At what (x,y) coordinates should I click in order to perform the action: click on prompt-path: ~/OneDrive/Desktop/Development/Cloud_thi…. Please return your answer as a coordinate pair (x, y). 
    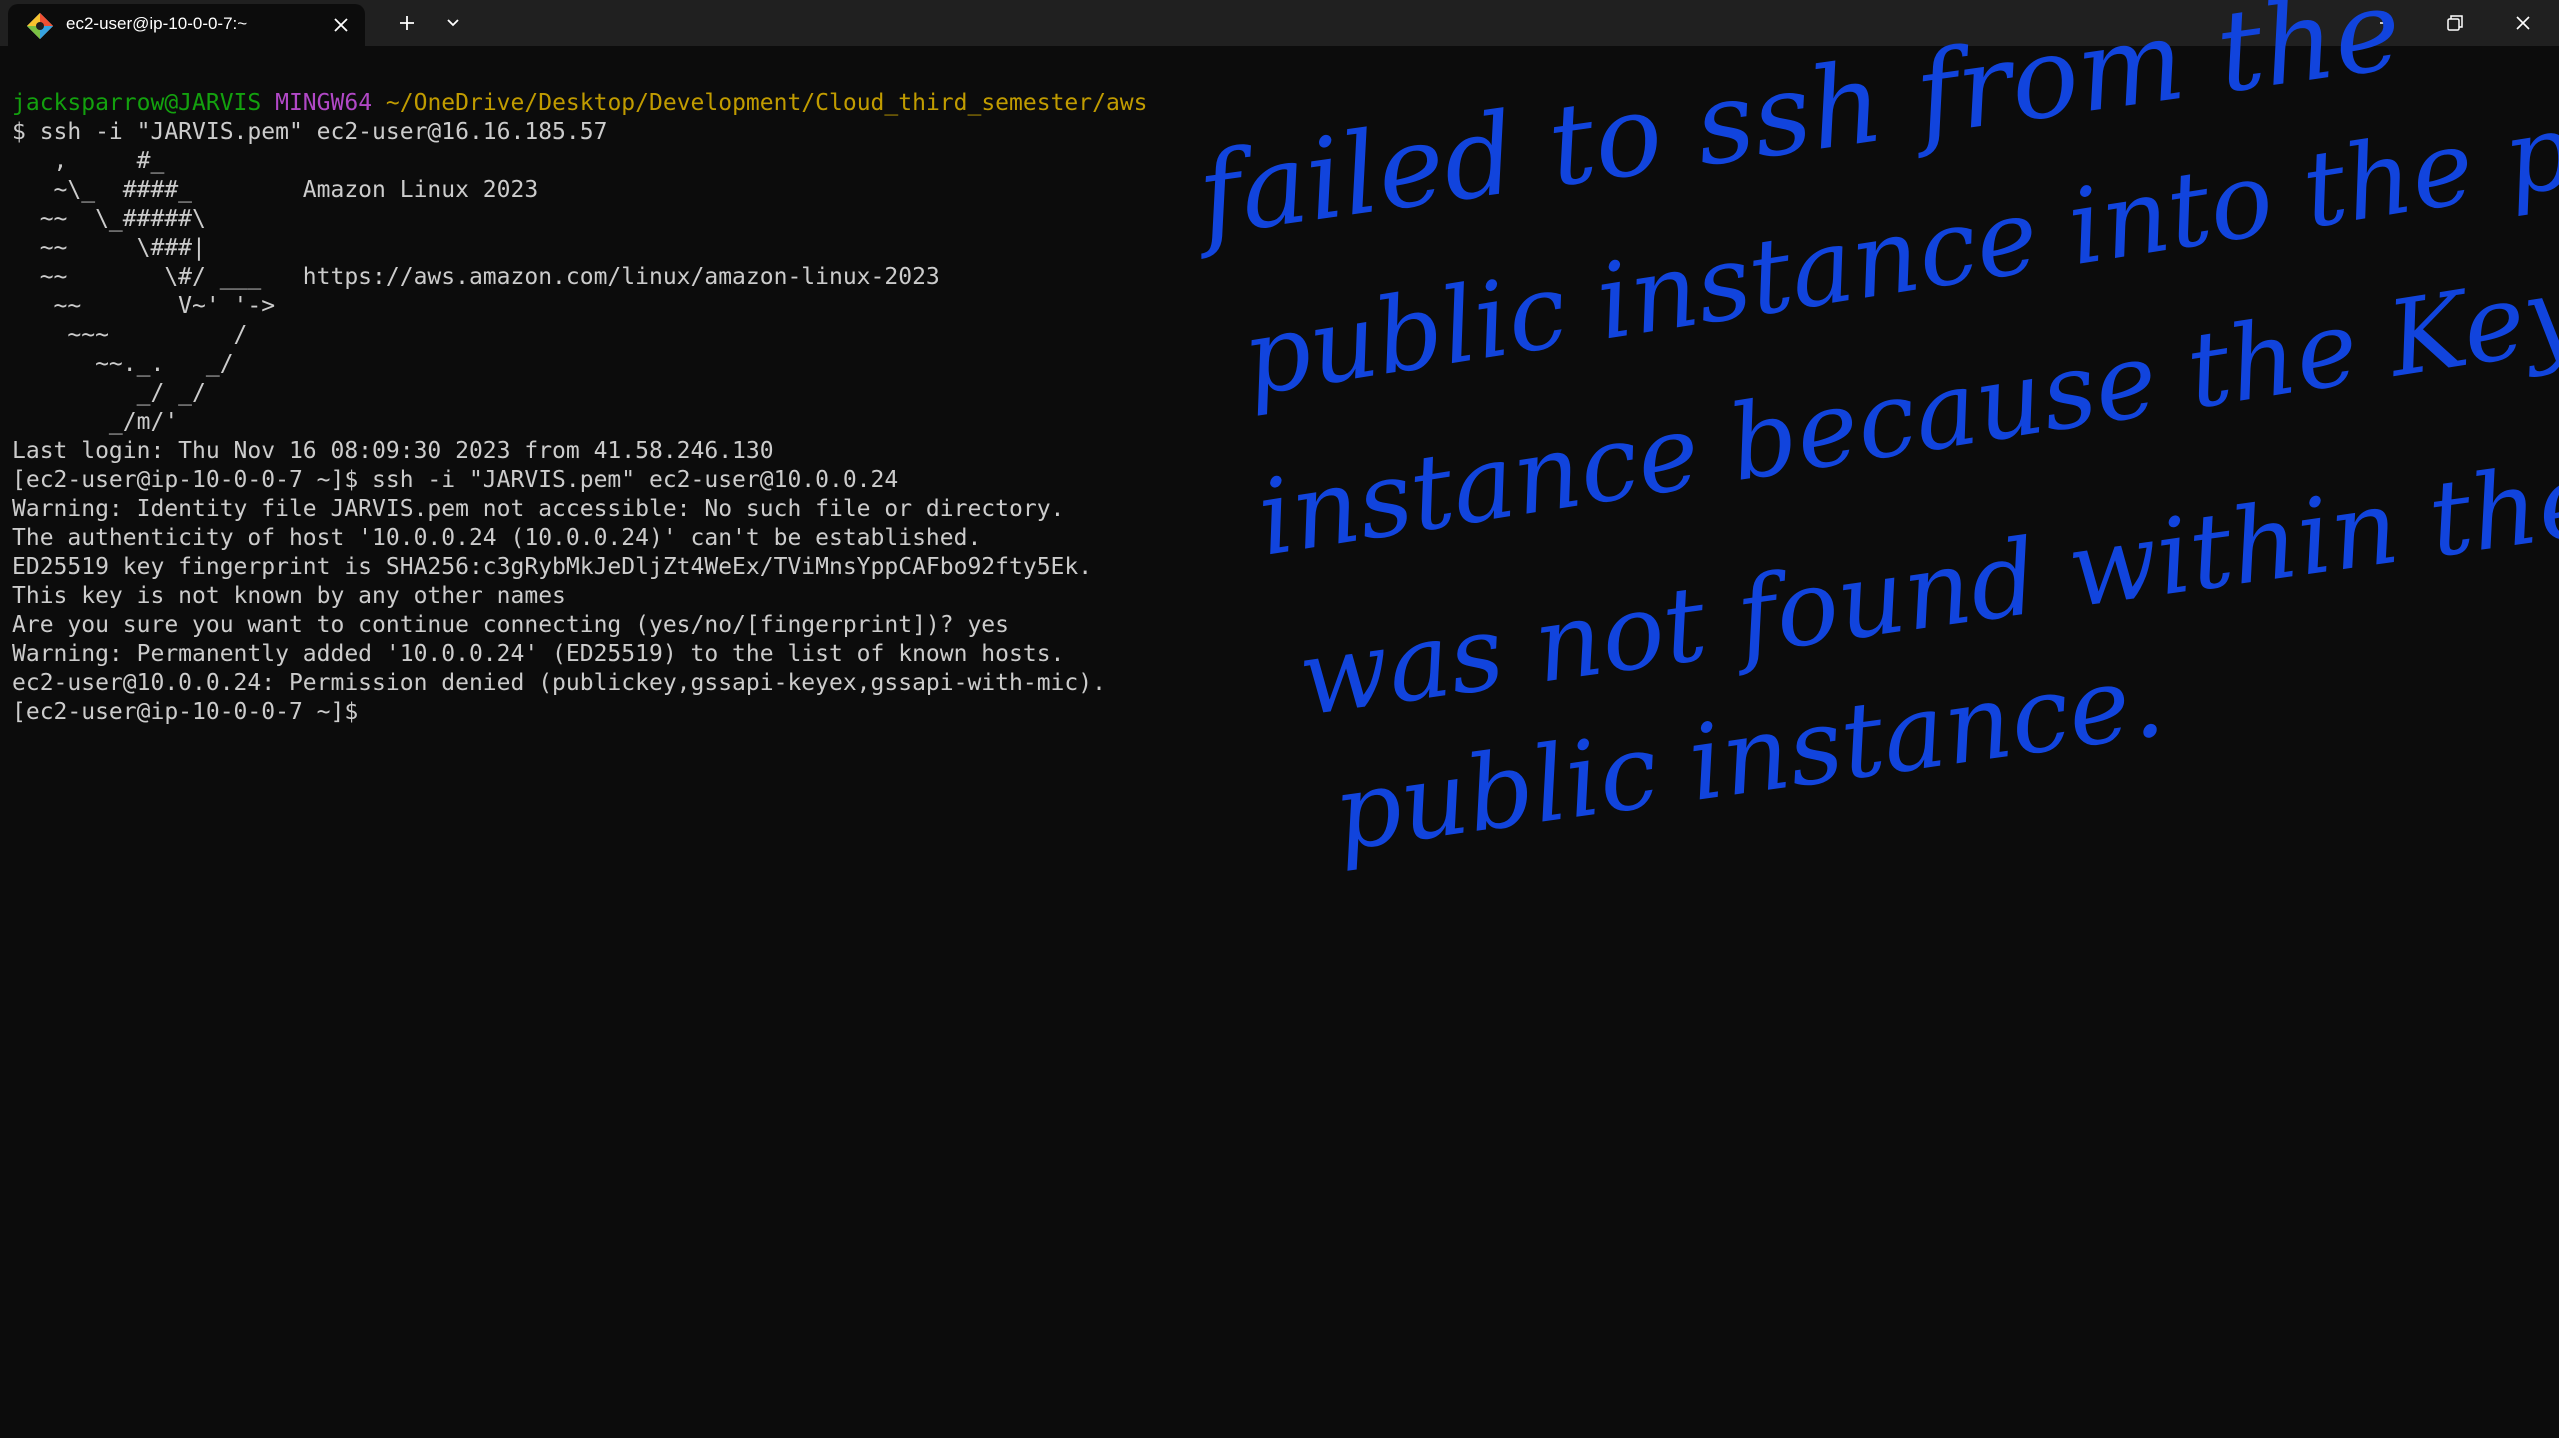
    Looking at the image, I should click on (766, 103).